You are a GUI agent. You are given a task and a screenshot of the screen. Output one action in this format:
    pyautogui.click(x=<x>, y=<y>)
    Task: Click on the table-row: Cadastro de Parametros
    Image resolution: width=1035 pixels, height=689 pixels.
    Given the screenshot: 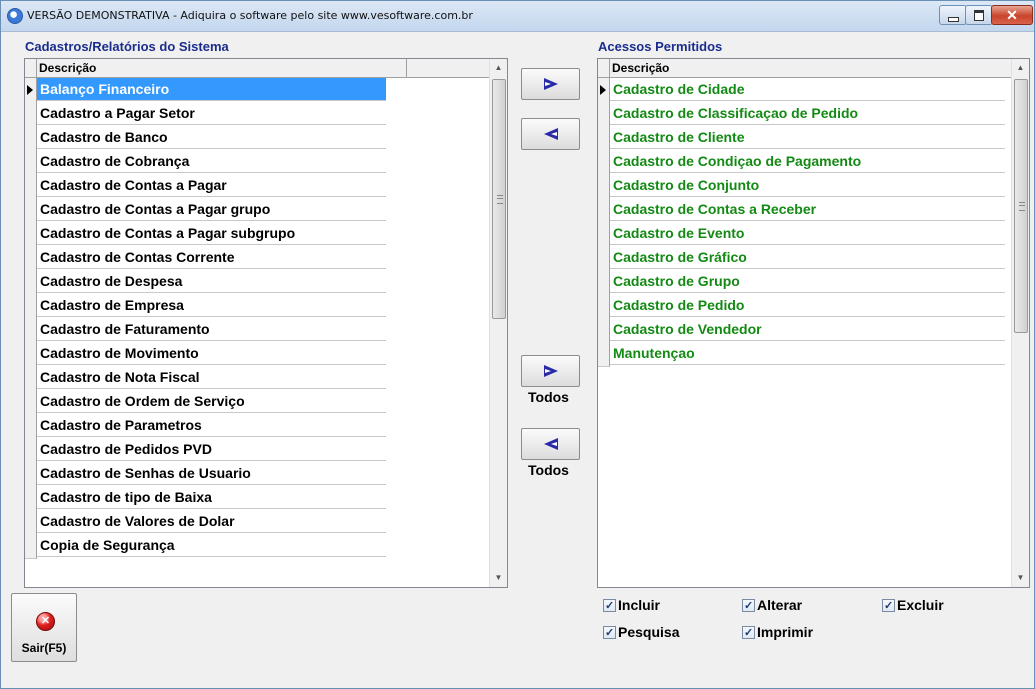 What is the action you would take?
    pyautogui.click(x=205, y=426)
    